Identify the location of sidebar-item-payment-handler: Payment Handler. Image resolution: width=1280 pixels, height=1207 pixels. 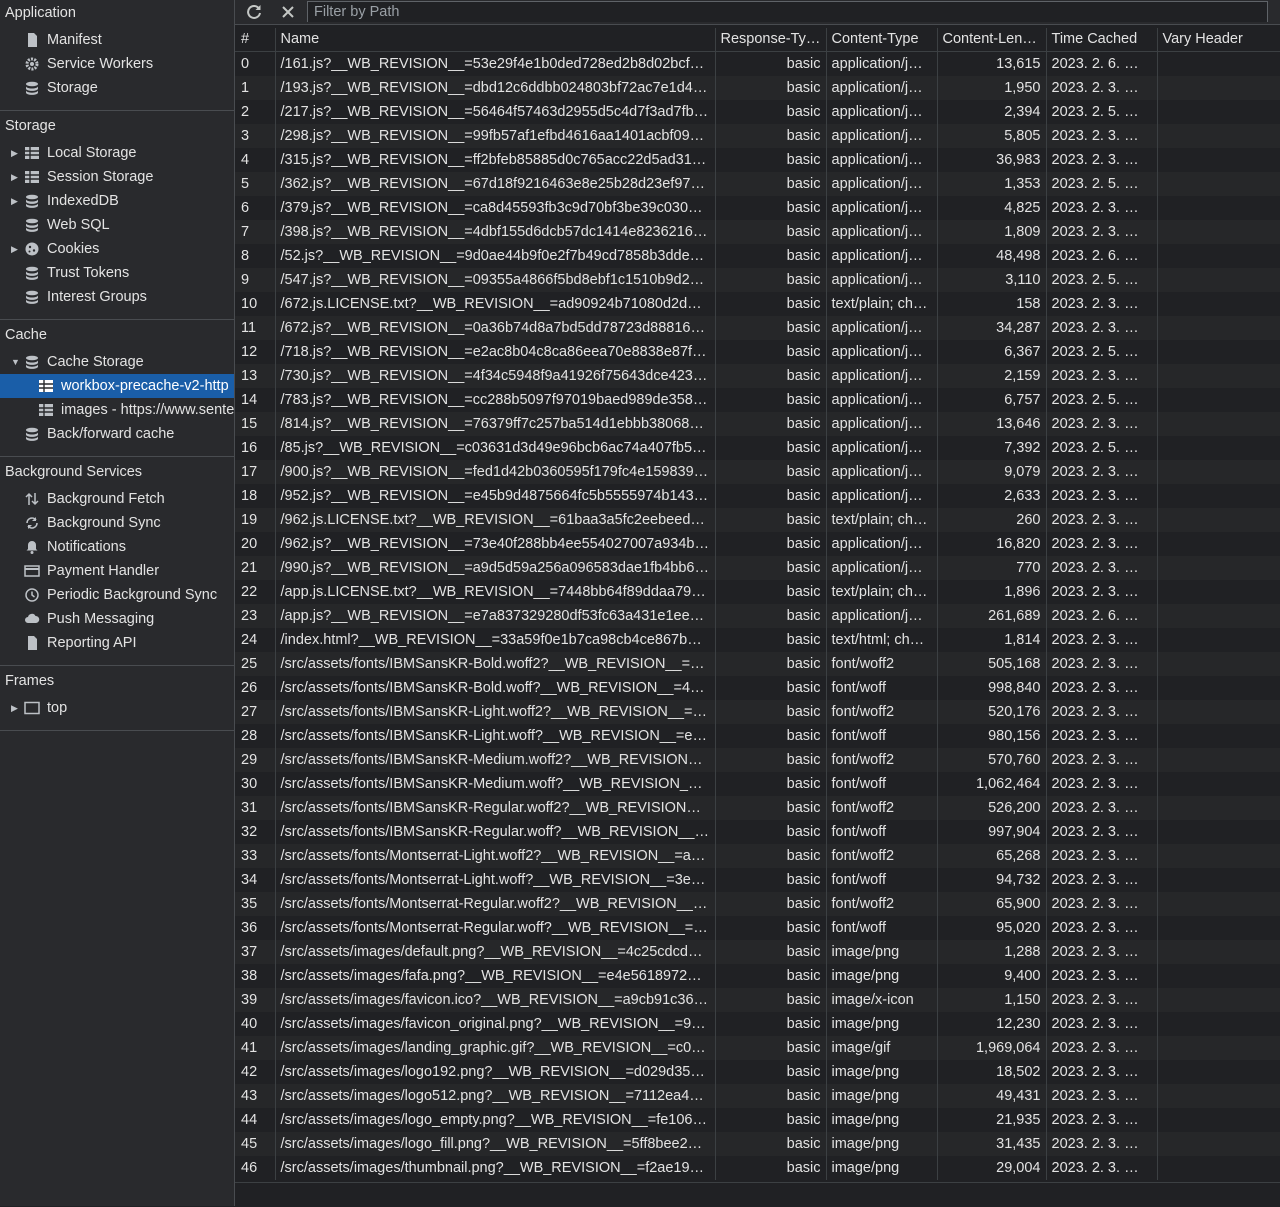
(117, 571).